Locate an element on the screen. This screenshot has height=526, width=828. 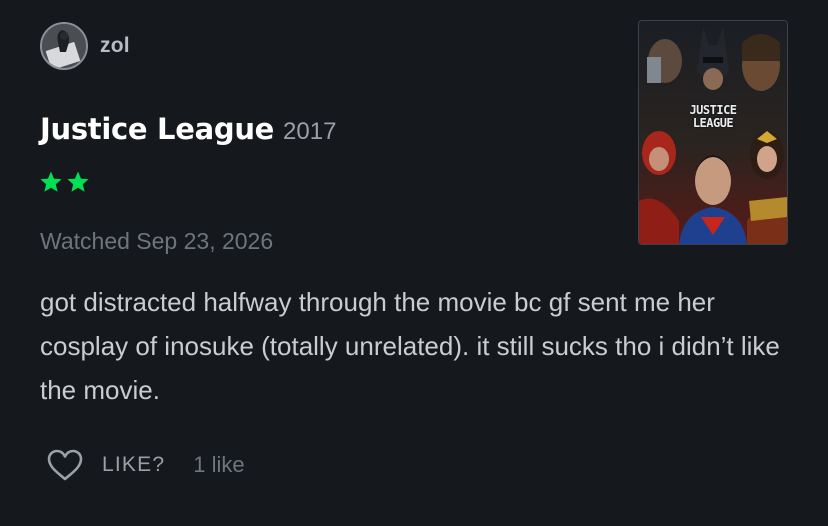
film-poster: JUSTICE LEAGUE is located at coordinates (713, 132).